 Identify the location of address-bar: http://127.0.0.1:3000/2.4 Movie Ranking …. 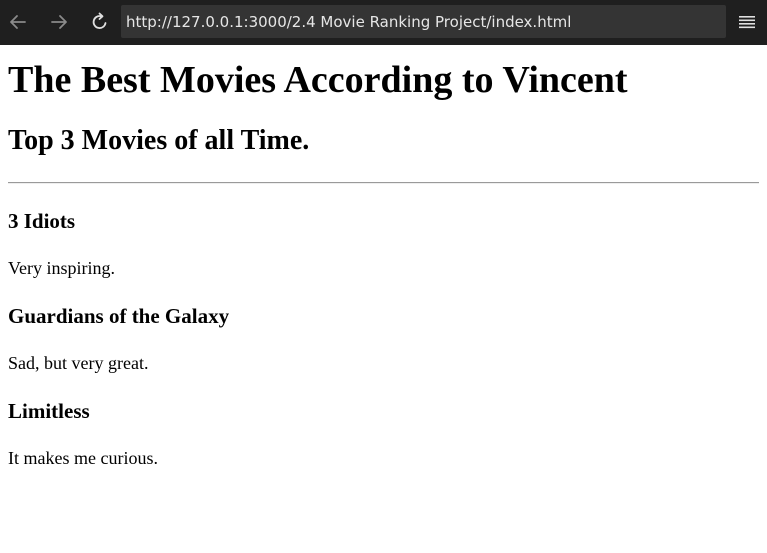
(423, 21).